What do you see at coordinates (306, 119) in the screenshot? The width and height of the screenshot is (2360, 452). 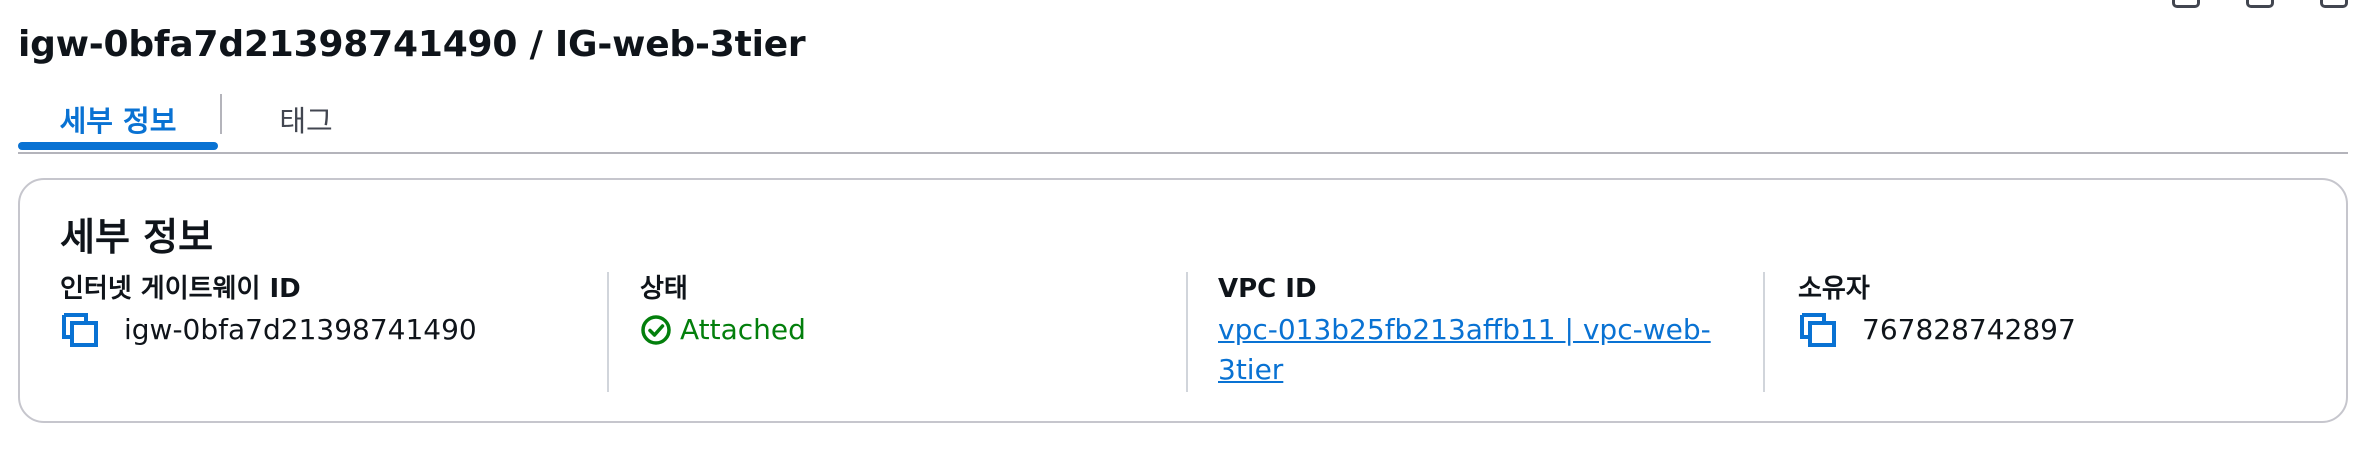 I see `tab-tags: 태그` at bounding box center [306, 119].